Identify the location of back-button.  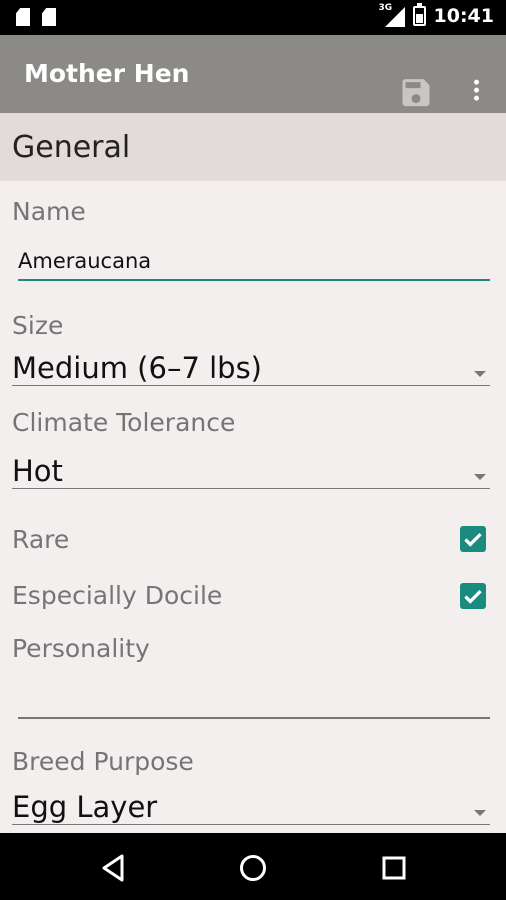
(113, 868).